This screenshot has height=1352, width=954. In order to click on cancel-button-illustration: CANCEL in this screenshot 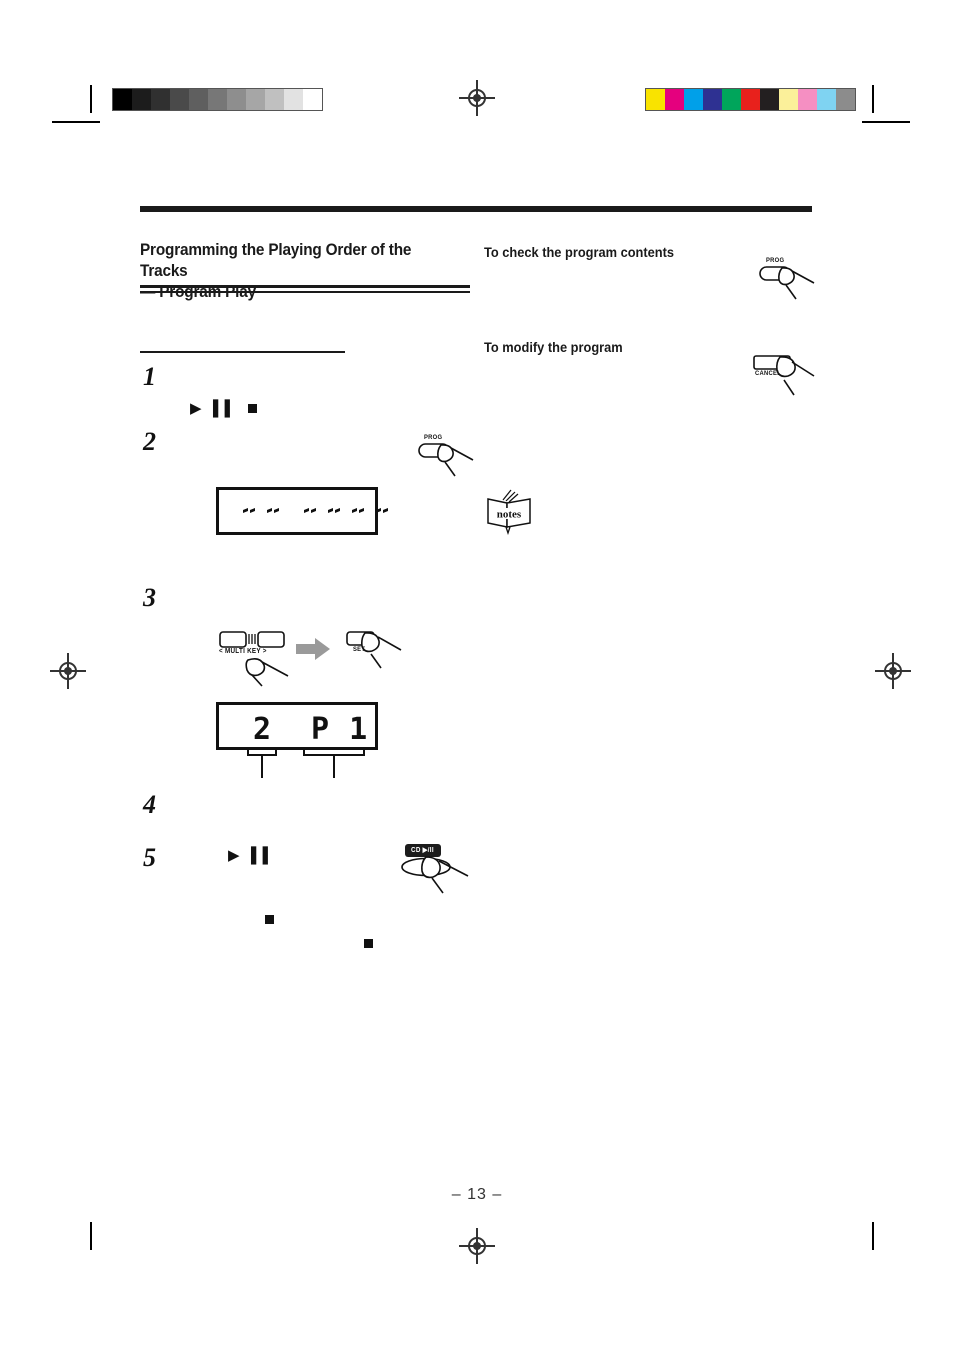, I will do `click(785, 376)`.